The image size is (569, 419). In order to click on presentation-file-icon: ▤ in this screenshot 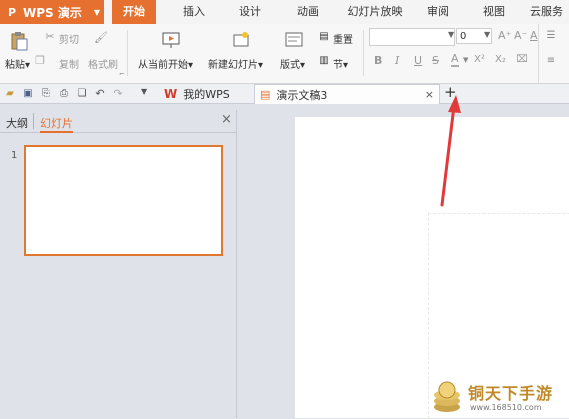, I will do `click(265, 94)`.